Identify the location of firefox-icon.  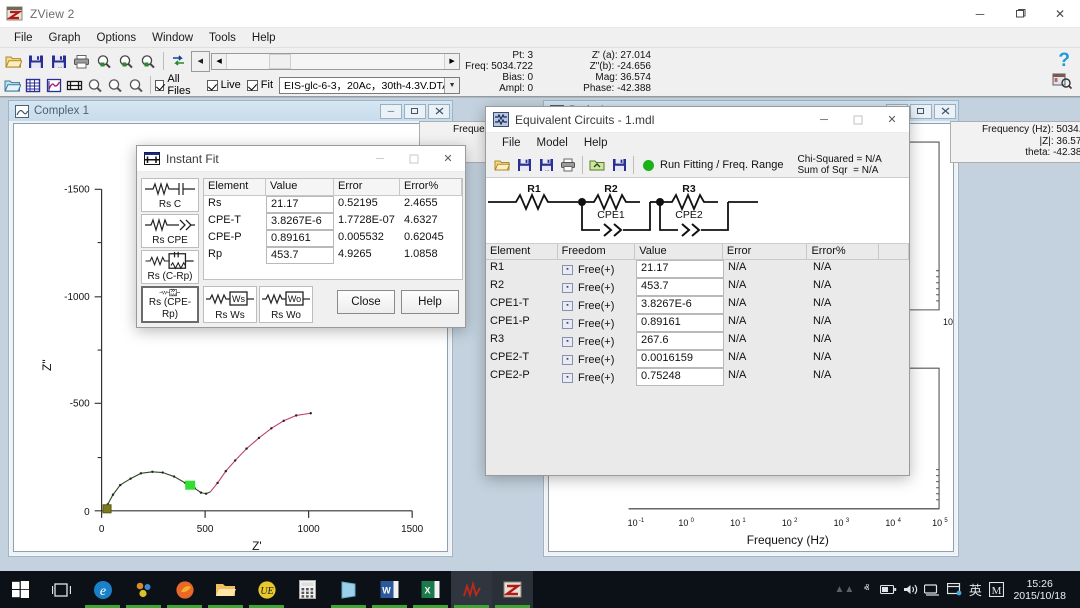
(184, 589).